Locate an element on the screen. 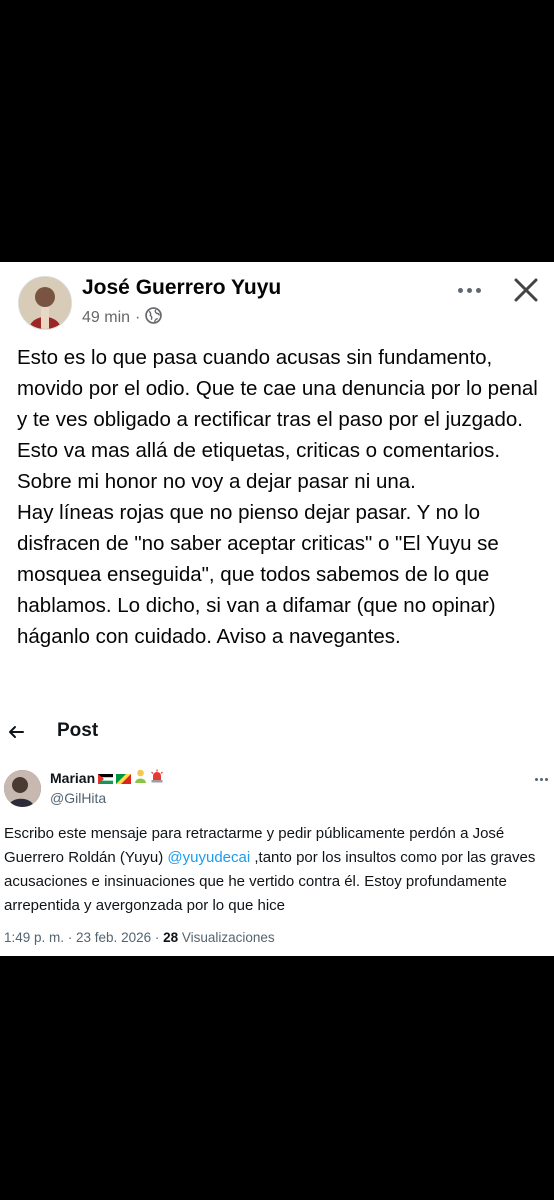  more-options-icon is located at coordinates (469, 290).